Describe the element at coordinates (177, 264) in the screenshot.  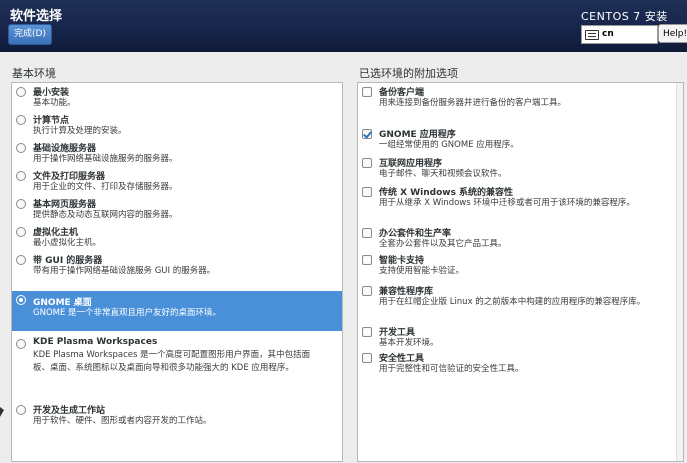
I see `env-item: 带 GUI 的服务器 带有用于操作网络基础设施服务 GUI 的服务器。` at that location.